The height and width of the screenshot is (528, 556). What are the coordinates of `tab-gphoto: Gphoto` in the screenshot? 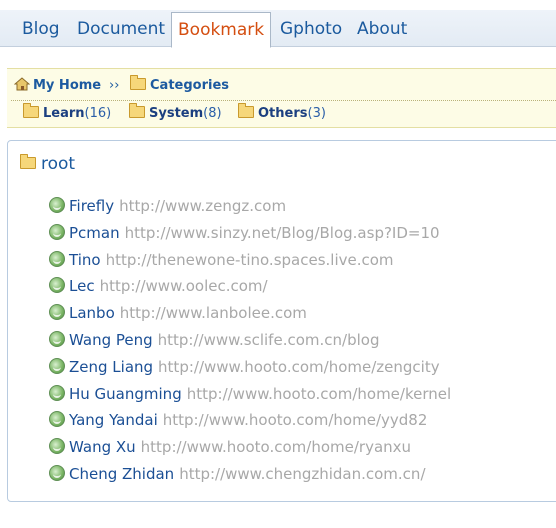 It's located at (311, 29).